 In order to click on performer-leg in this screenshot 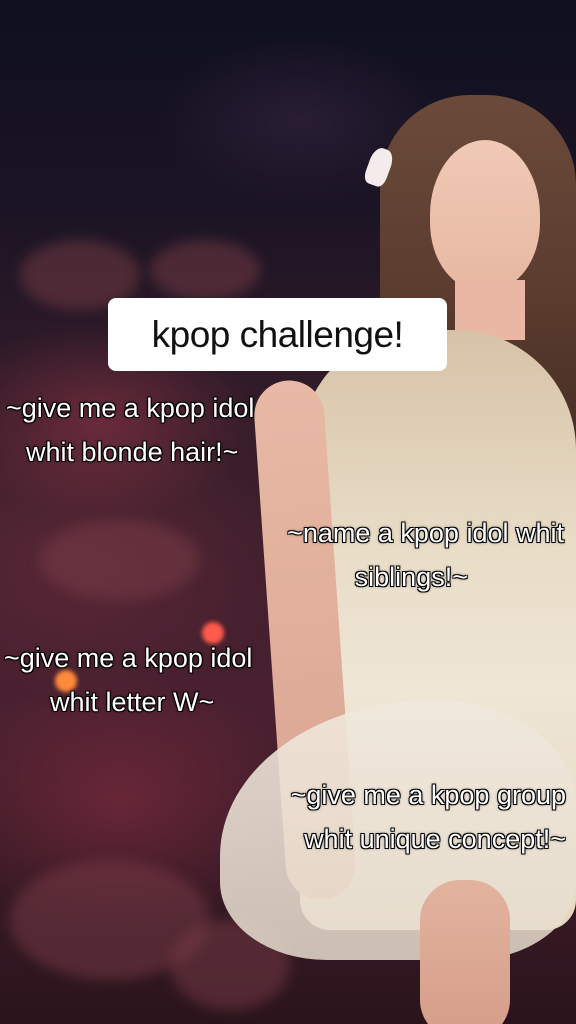, I will do `click(465, 952)`.